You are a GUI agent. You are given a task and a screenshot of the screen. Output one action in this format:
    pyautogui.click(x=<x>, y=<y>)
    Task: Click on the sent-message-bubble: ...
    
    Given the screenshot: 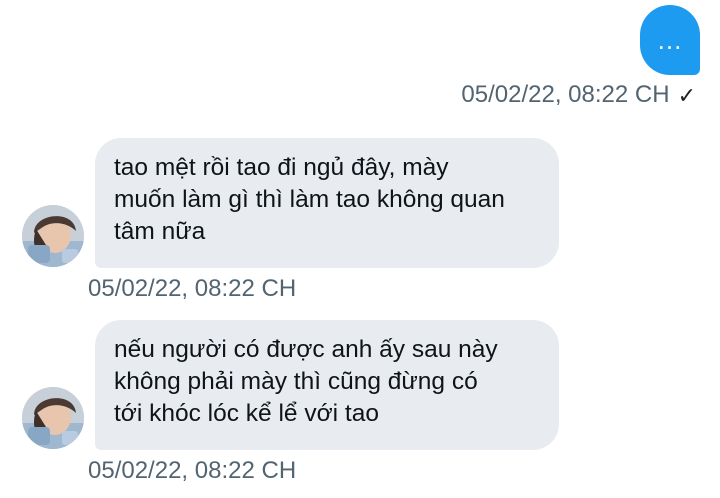 What is the action you would take?
    pyautogui.click(x=670, y=40)
    